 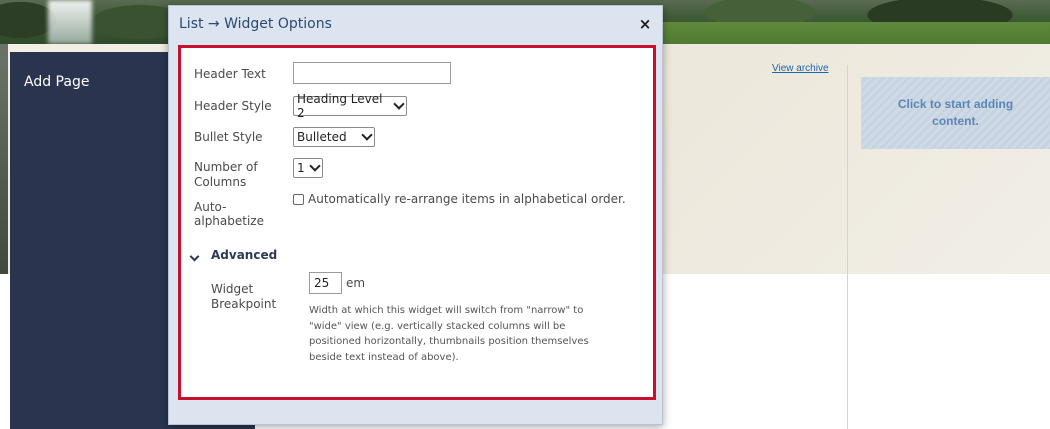 What do you see at coordinates (229, 221) in the screenshot?
I see `auto-alpha-label-line2: alphabetize` at bounding box center [229, 221].